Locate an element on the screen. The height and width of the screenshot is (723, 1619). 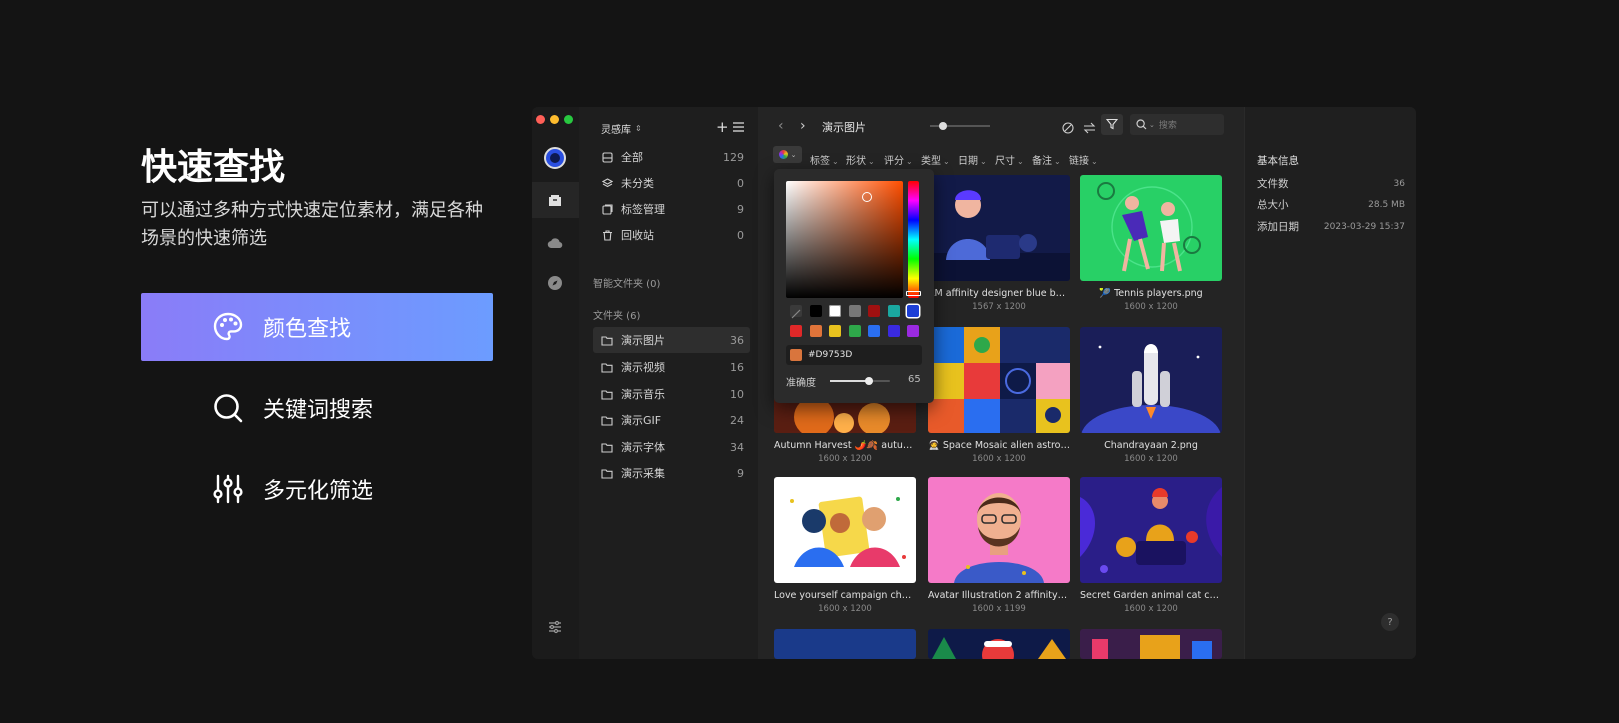
filter-tags: 标签 ⌄ is located at coordinates (824, 159).